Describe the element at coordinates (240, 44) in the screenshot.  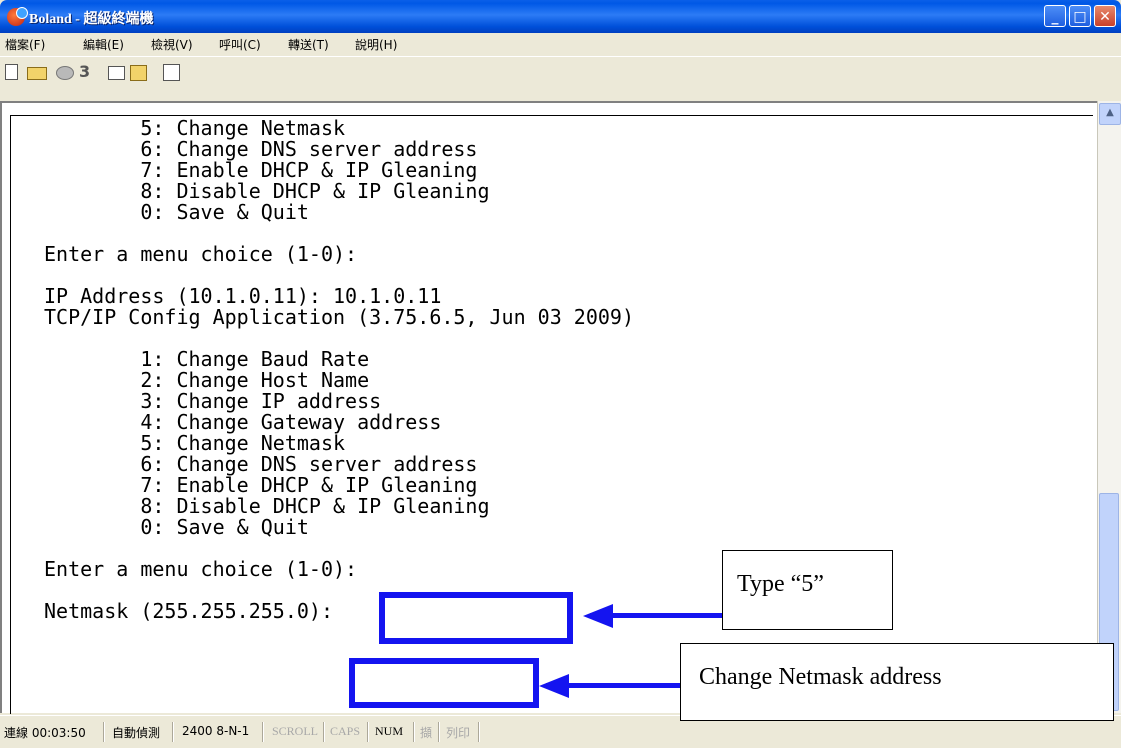
I see `menu-call: 呼叫(C)` at that location.